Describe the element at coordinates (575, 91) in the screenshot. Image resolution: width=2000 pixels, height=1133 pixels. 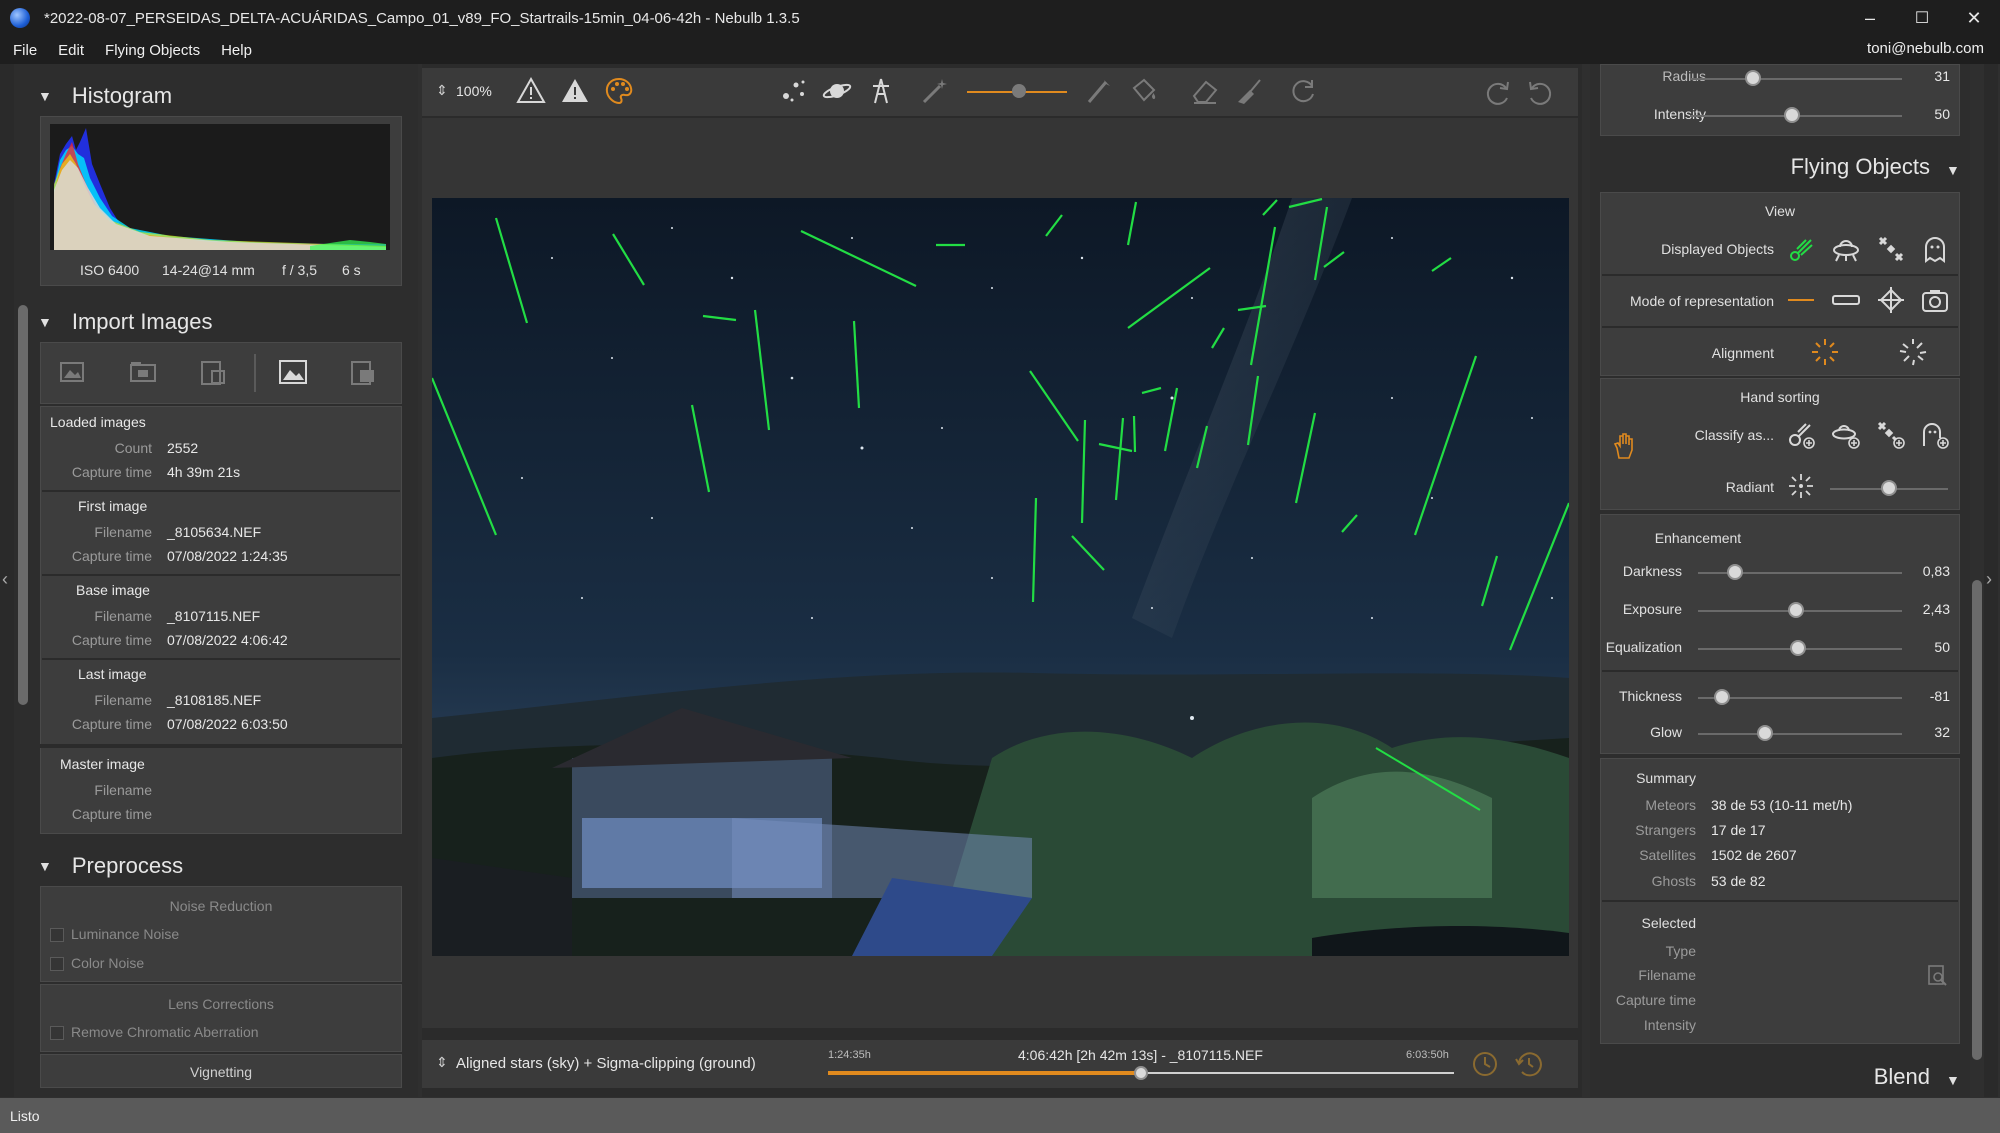
I see `warning-filled-icon` at that location.